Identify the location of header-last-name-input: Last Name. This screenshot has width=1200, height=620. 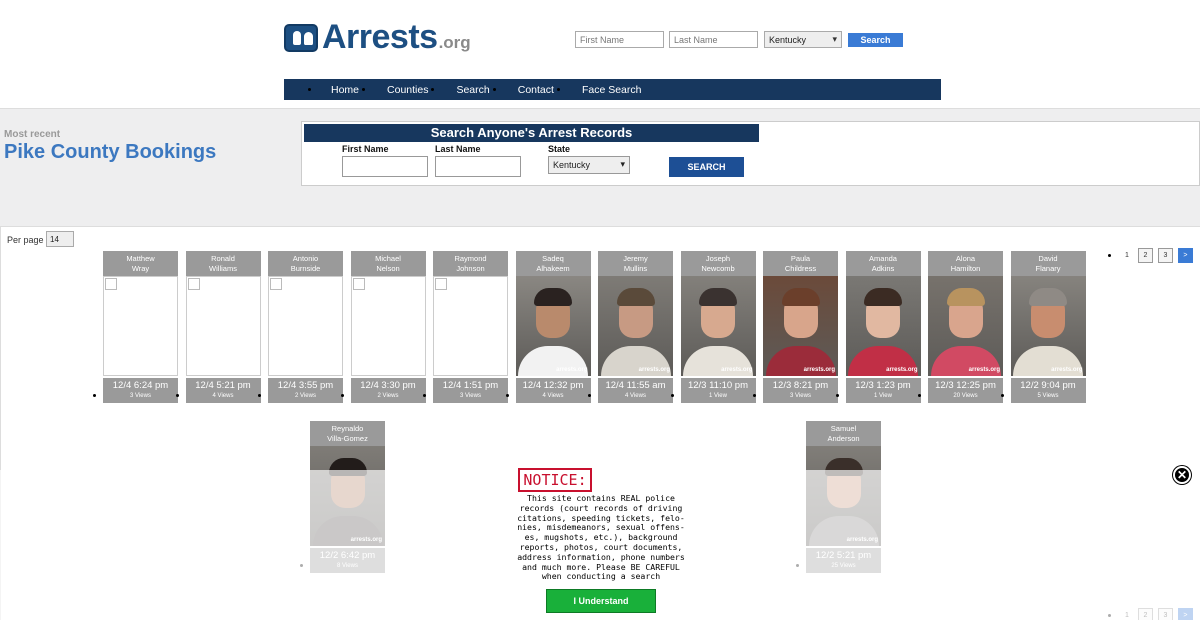
(713, 39).